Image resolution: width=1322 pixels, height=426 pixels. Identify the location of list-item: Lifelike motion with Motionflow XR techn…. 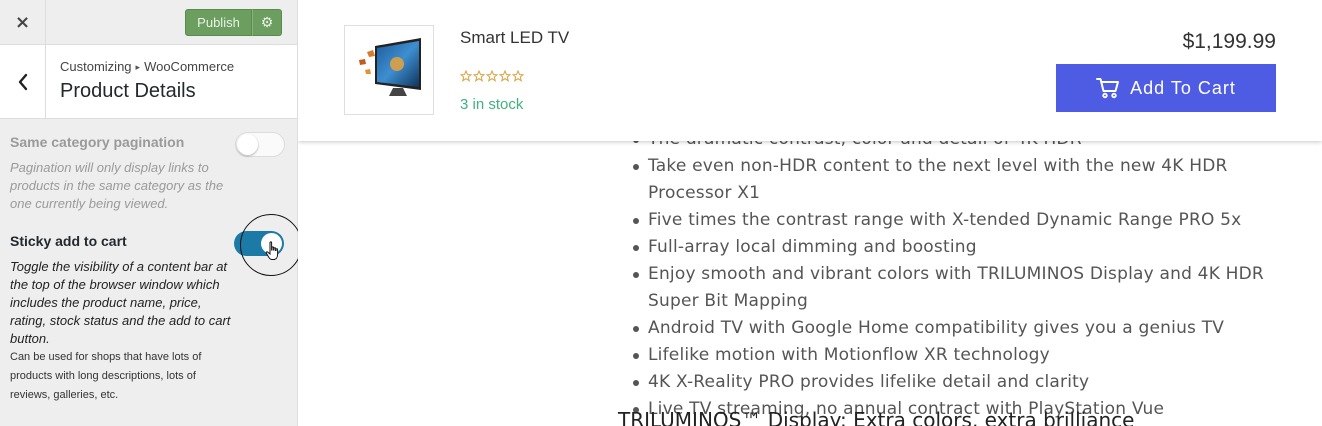
(970, 355).